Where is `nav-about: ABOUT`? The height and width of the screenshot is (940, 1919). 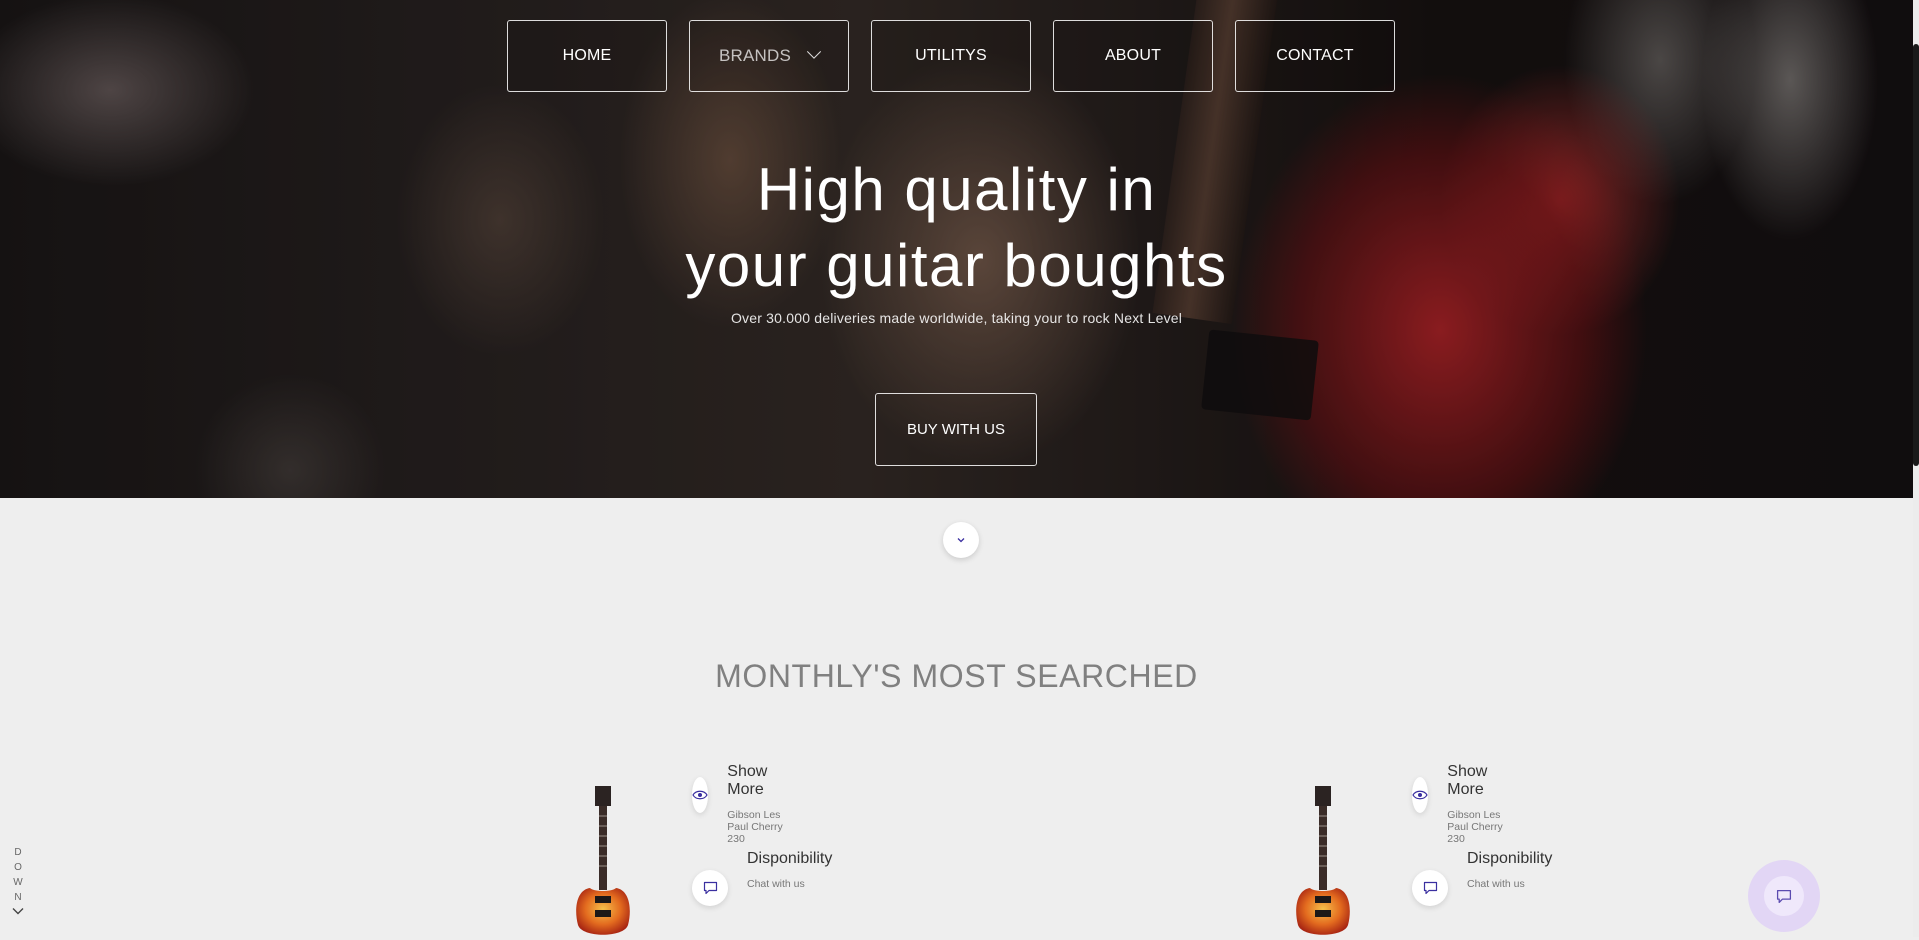 nav-about: ABOUT is located at coordinates (1133, 56).